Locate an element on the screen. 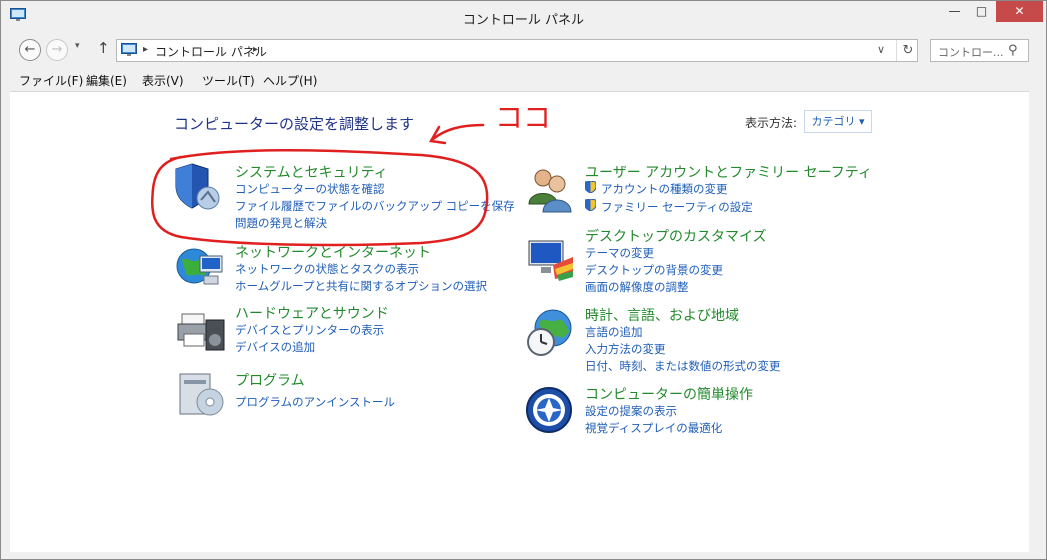 The height and width of the screenshot is (560, 1047). annotation-overlay: ココ is located at coordinates (351, 174).